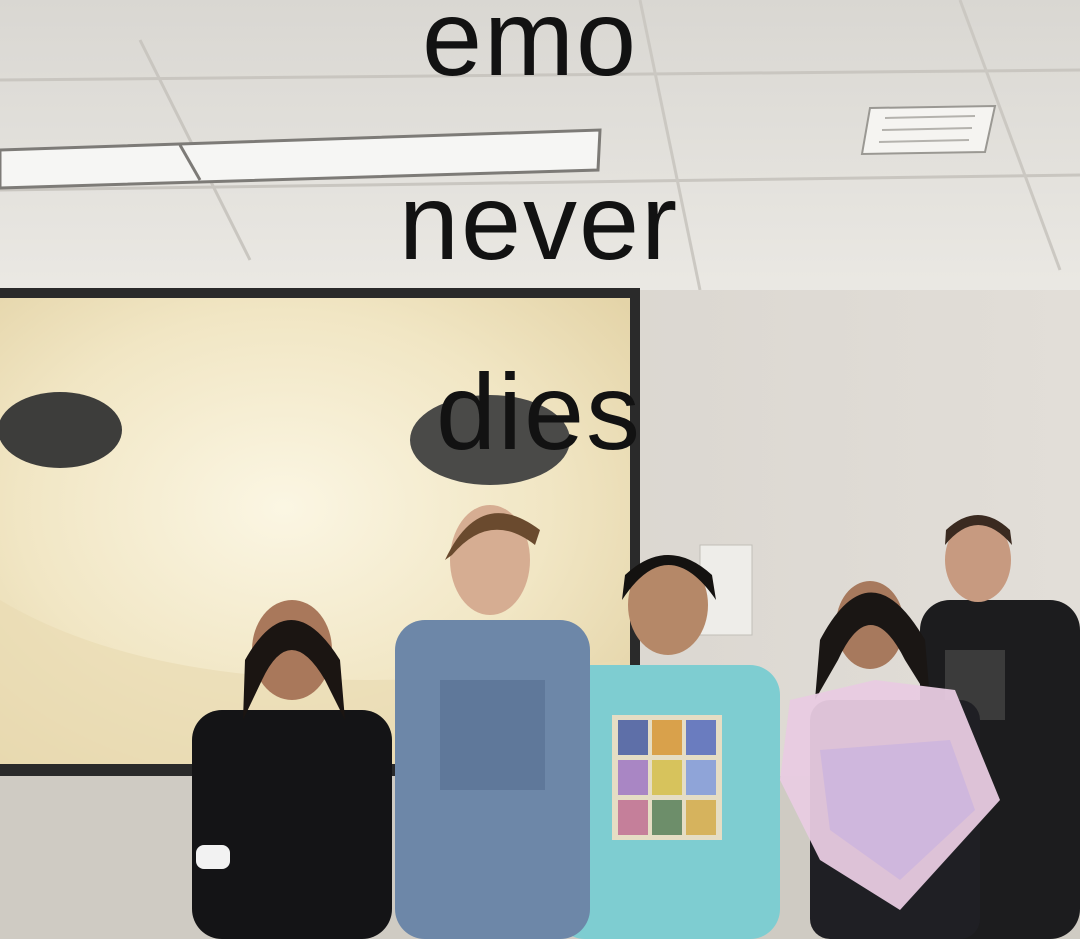 Image resolution: width=1080 pixels, height=939 pixels. I want to click on wall-notice, so click(726, 590).